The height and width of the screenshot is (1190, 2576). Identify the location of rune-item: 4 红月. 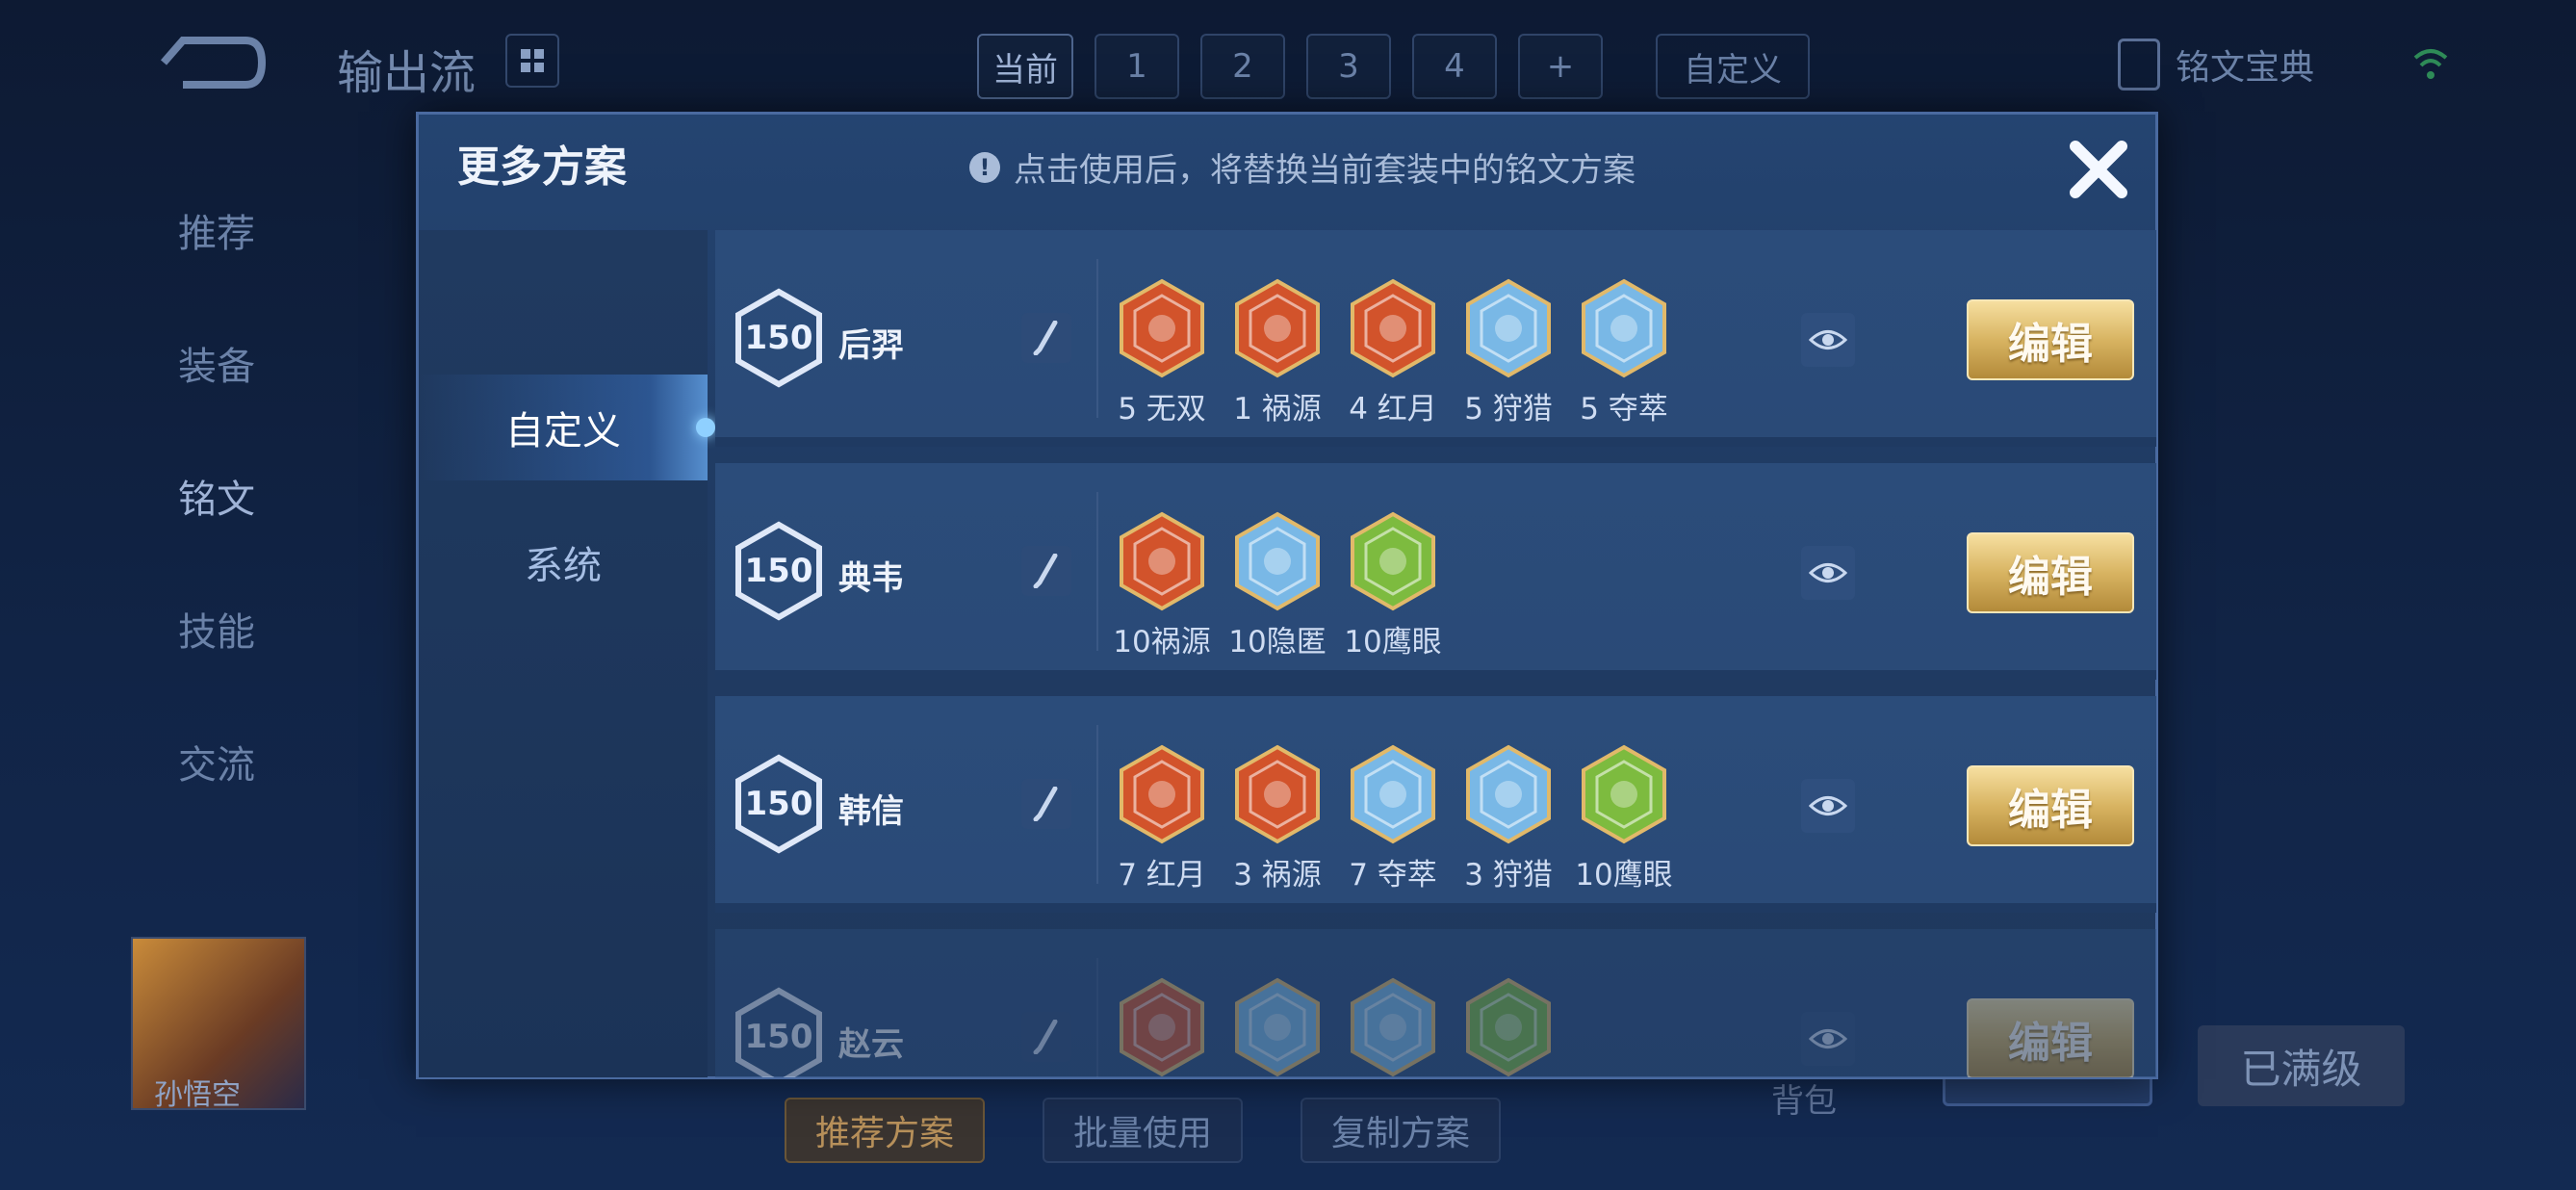
(1393, 353).